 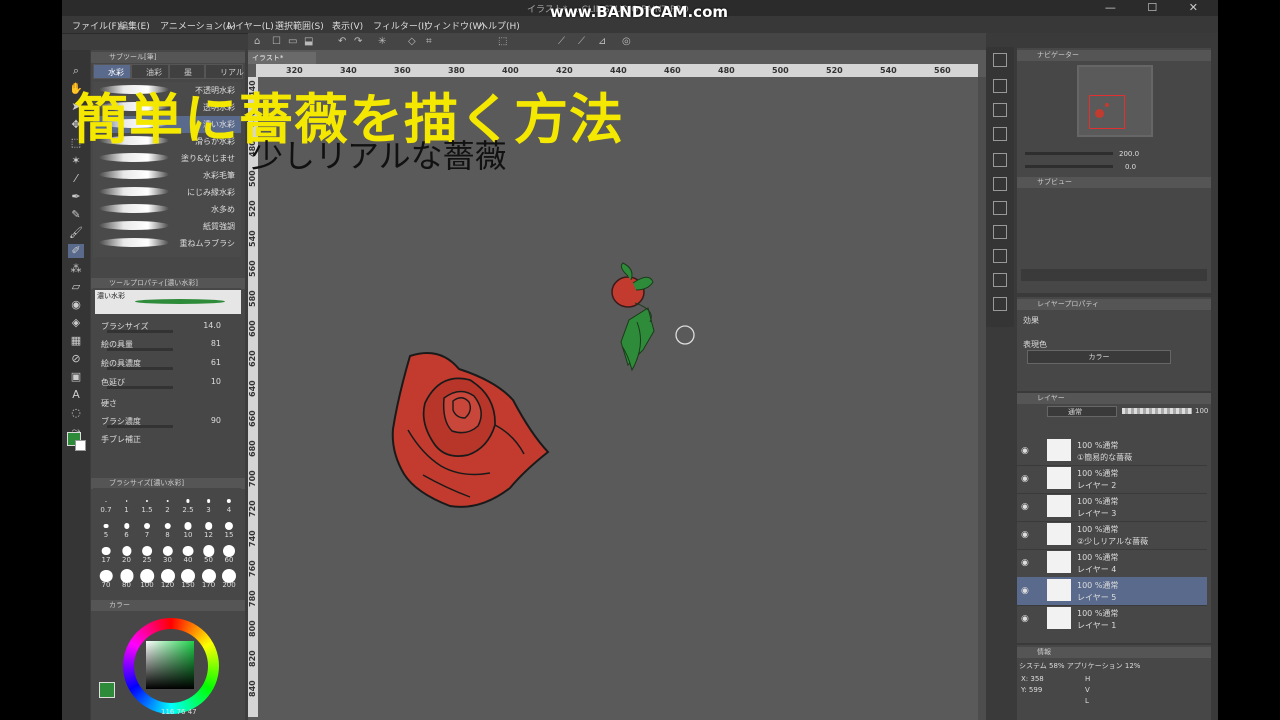 What do you see at coordinates (127, 503) in the screenshot?
I see `brush-size-option: 1` at bounding box center [127, 503].